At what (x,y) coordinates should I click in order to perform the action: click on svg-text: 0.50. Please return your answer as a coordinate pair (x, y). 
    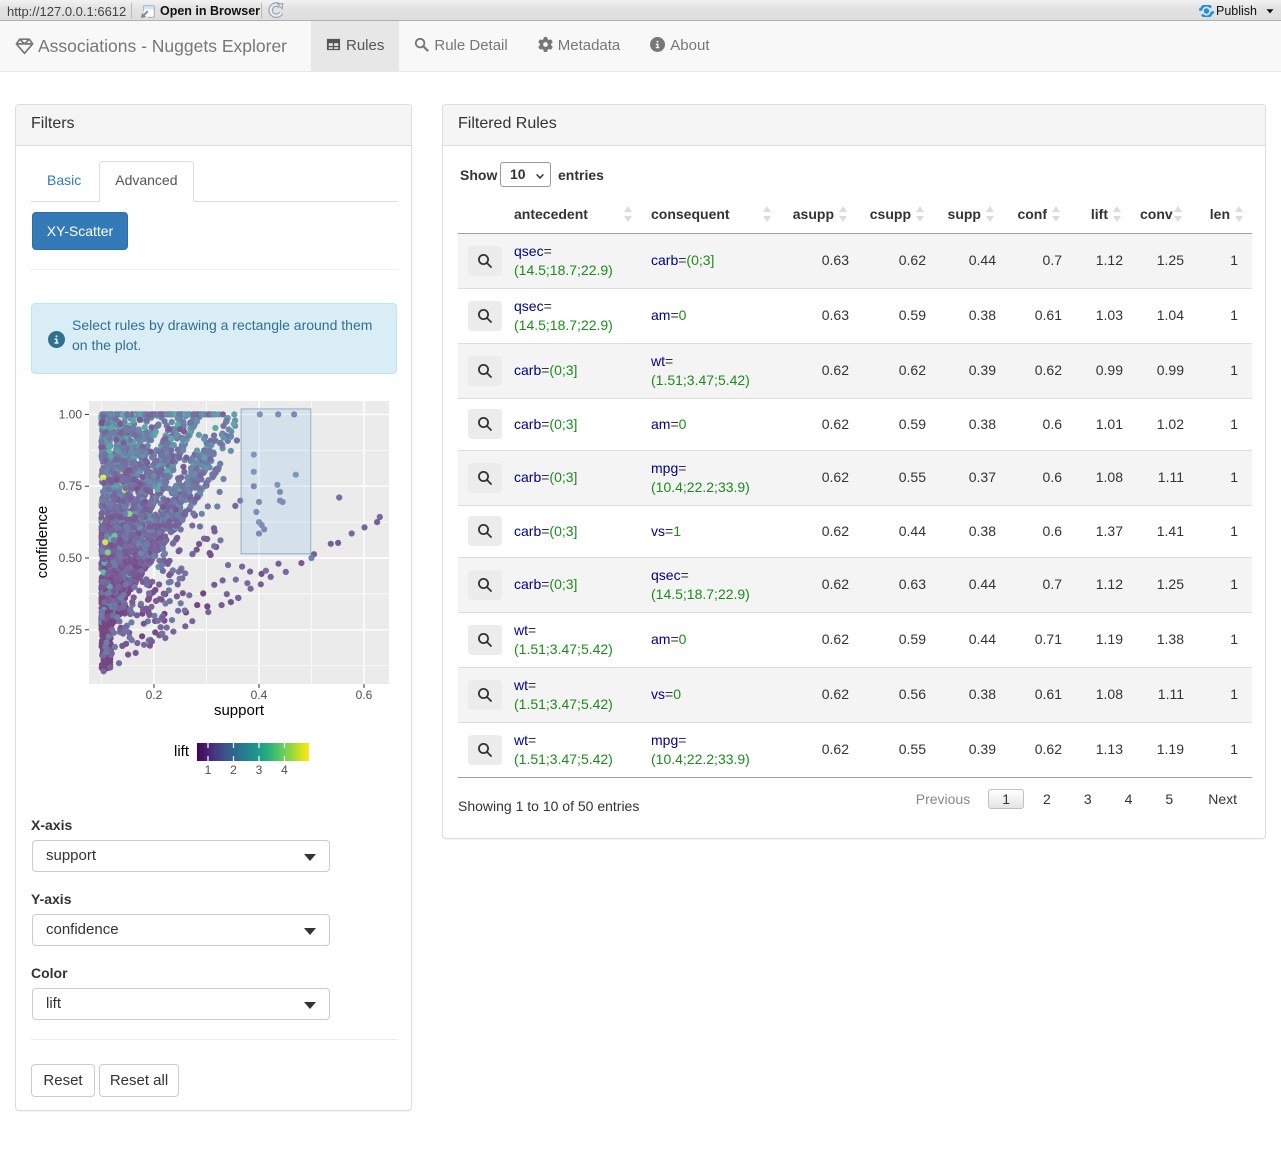
    Looking at the image, I should click on (71, 558).